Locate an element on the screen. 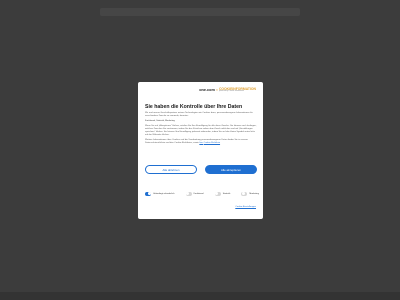  statistics-switch is located at coordinates (217, 194).